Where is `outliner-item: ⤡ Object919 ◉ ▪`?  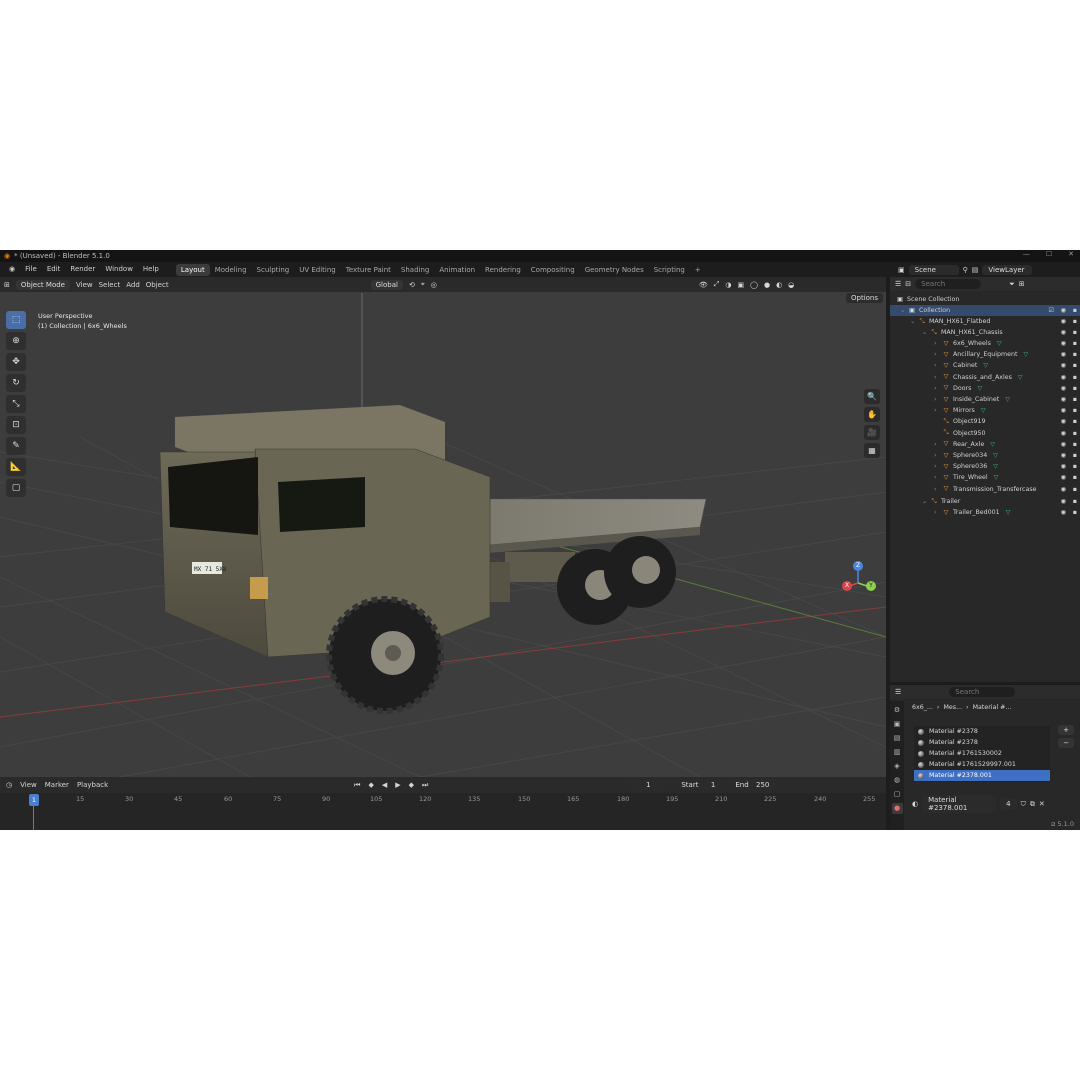 outliner-item: ⤡ Object919 ◉ ▪ is located at coordinates (985, 421).